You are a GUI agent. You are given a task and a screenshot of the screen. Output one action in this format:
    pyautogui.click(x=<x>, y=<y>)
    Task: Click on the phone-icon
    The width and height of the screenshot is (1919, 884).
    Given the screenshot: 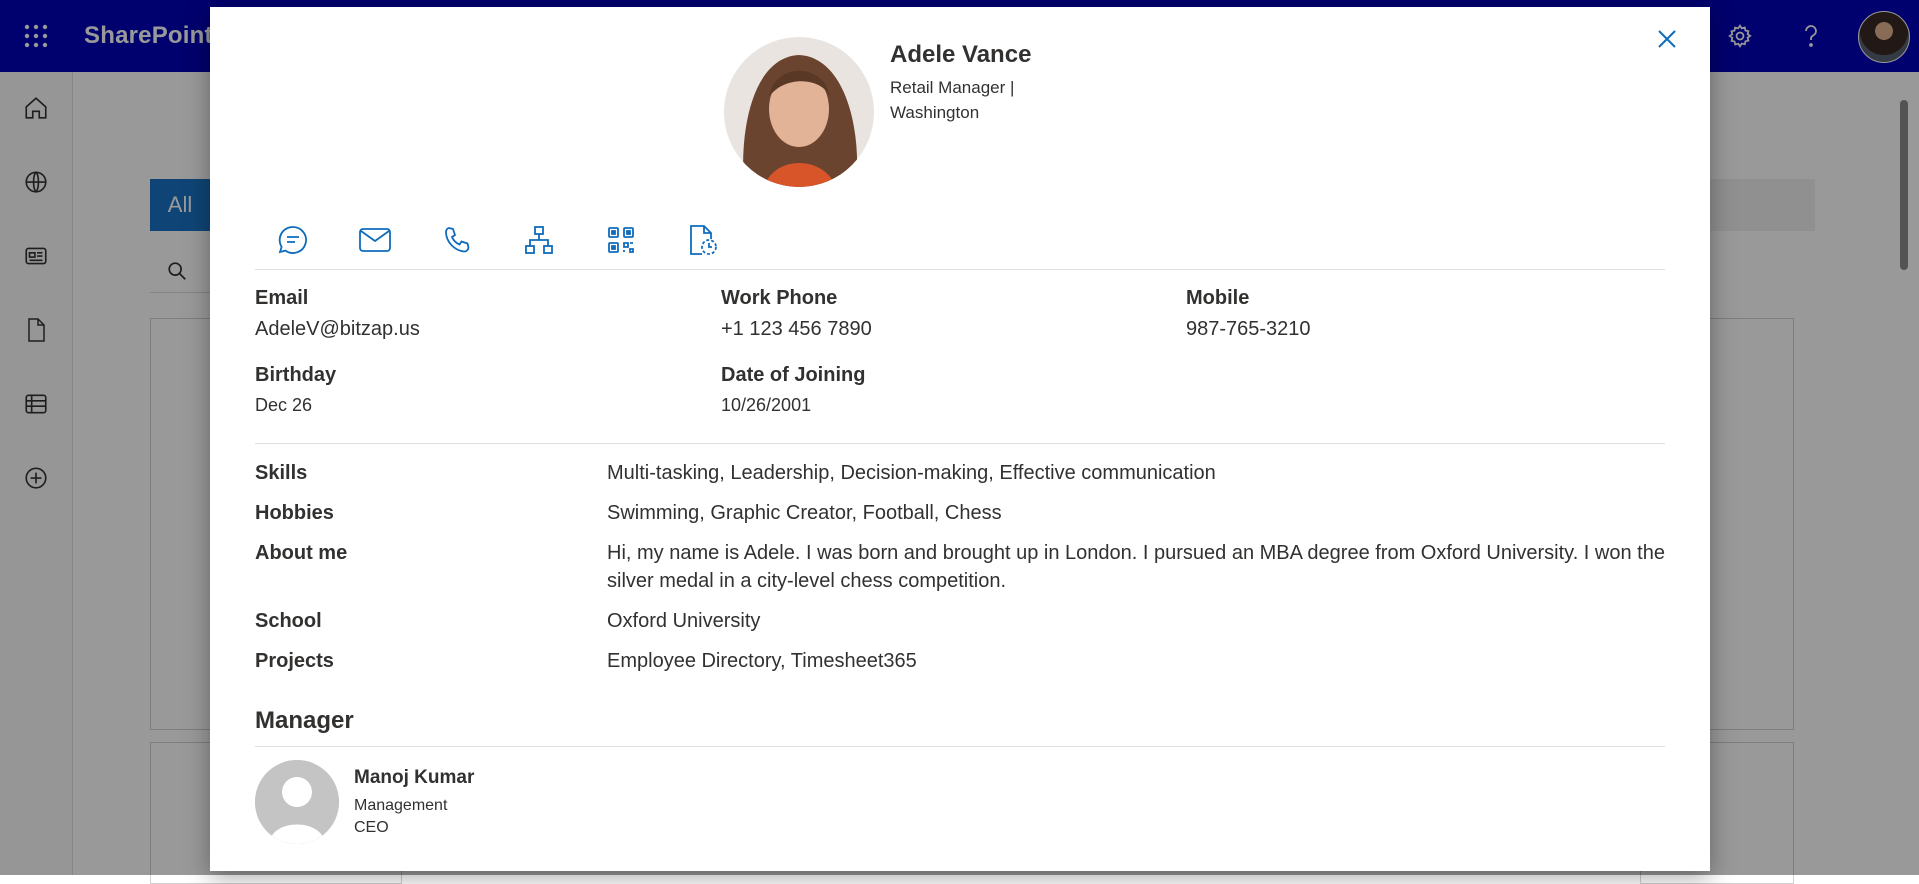 What is the action you would take?
    pyautogui.click(x=457, y=240)
    